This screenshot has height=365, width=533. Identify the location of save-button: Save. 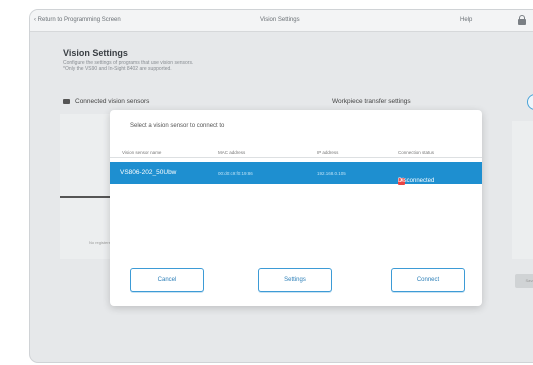
(524, 281).